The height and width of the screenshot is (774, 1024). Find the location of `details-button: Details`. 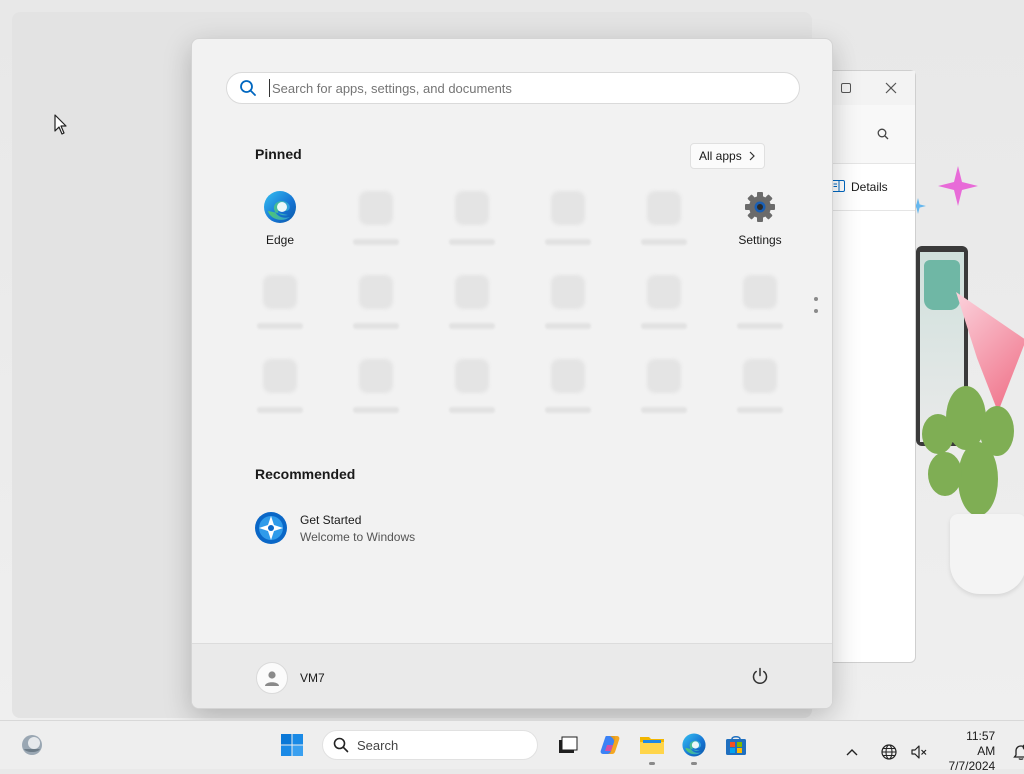

details-button: Details is located at coordinates (868, 187).